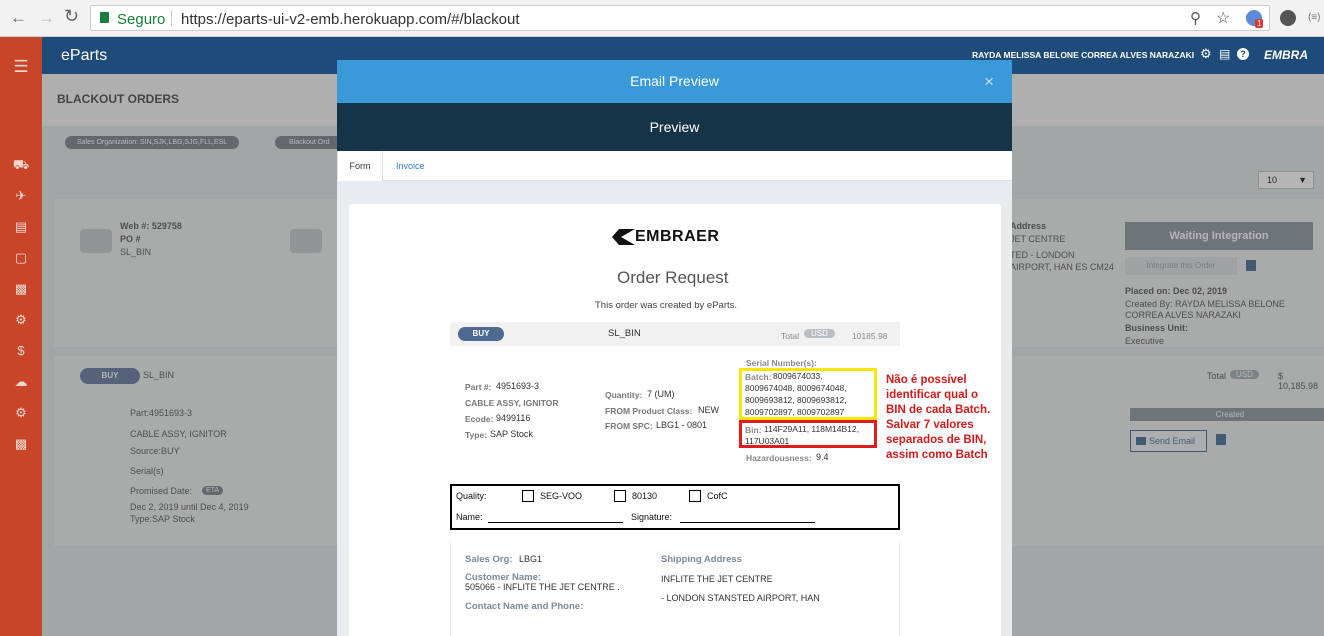 Image resolution: width=1324 pixels, height=636 pixels. Describe the element at coordinates (171, 18) in the screenshot. I see `divider` at that location.